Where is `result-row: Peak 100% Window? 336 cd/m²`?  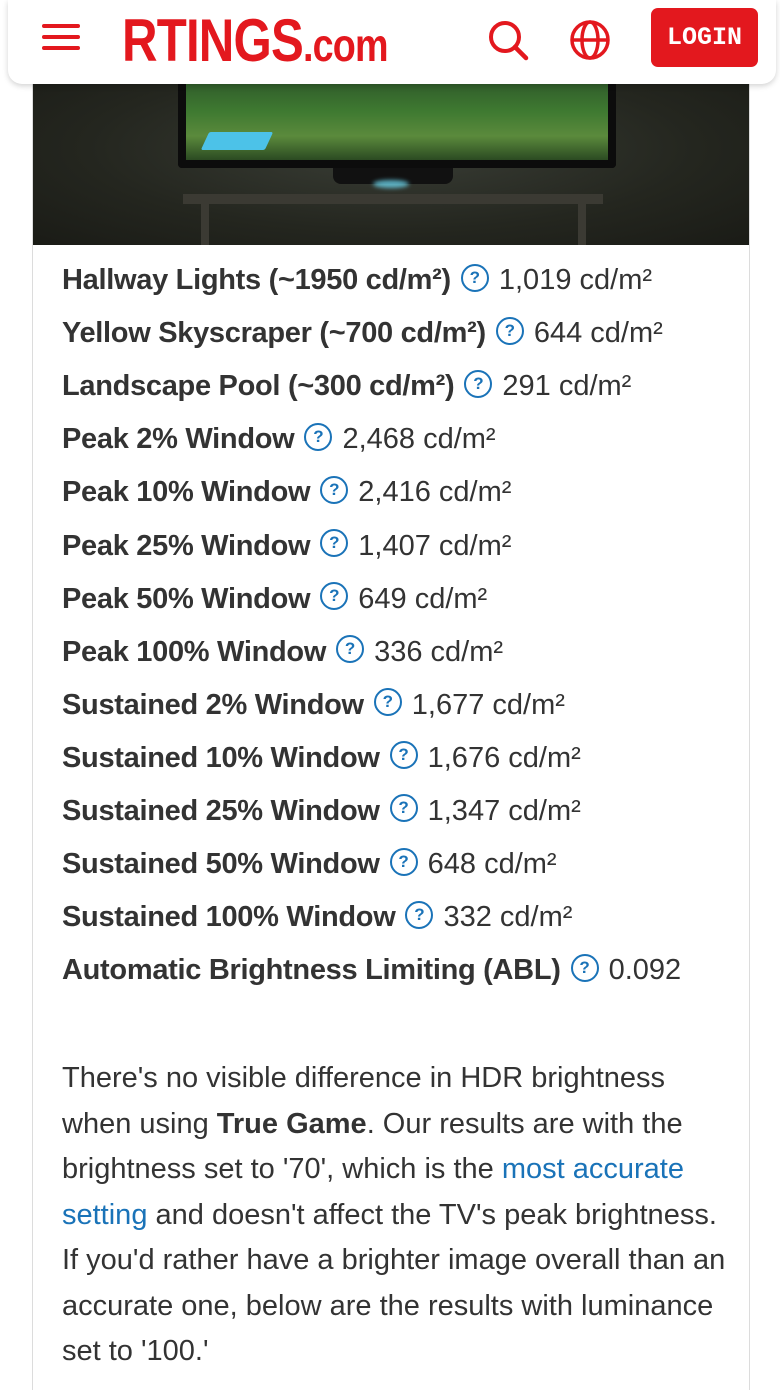
result-row: Peak 100% Window? 336 cd/m² is located at coordinates (402, 652).